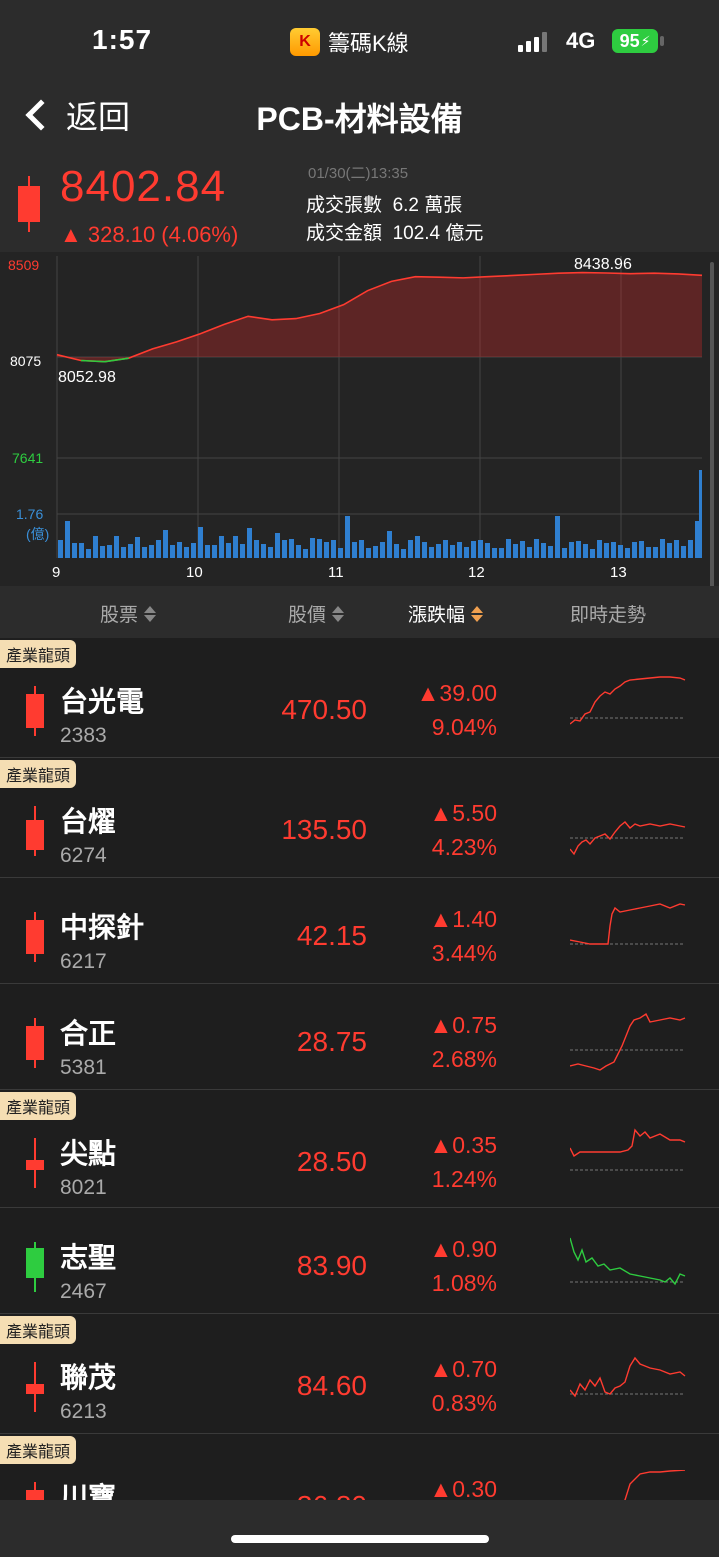  I want to click on stock-row: 志聖 2467 83.90 ▲0.90 1.08%, so click(359, 1261).